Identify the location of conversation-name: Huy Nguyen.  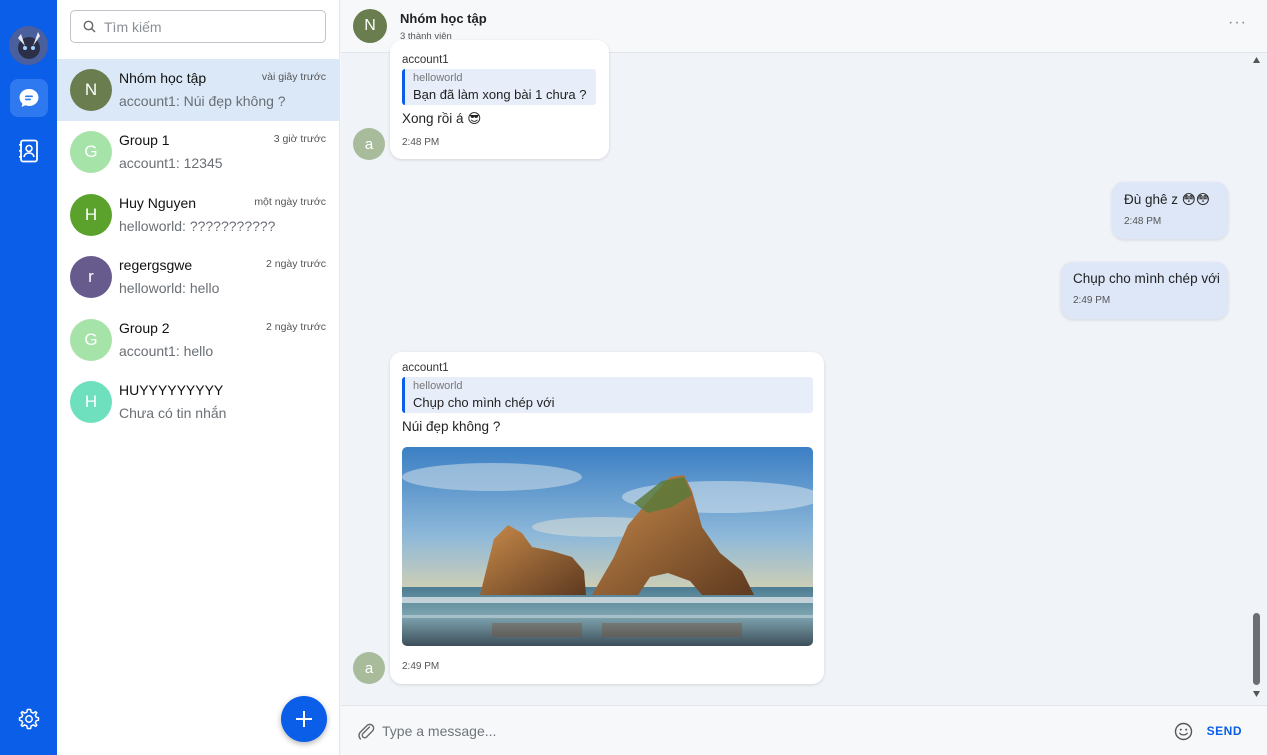
(158, 202).